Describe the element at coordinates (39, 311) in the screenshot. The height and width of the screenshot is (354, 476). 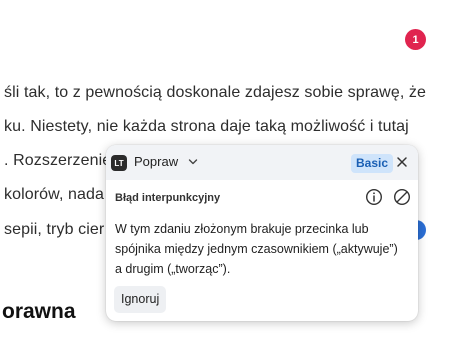
I see `section-heading: orawna` at that location.